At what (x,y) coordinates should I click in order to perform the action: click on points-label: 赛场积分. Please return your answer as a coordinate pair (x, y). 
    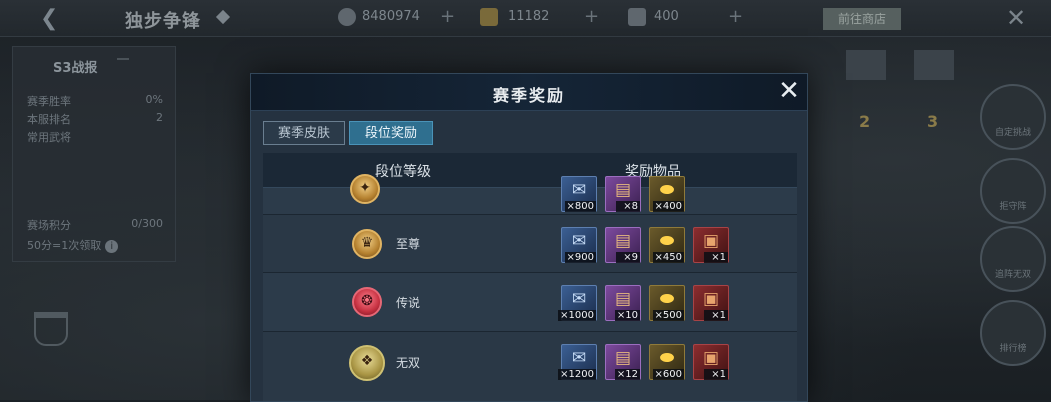
    Looking at the image, I should click on (49, 225).